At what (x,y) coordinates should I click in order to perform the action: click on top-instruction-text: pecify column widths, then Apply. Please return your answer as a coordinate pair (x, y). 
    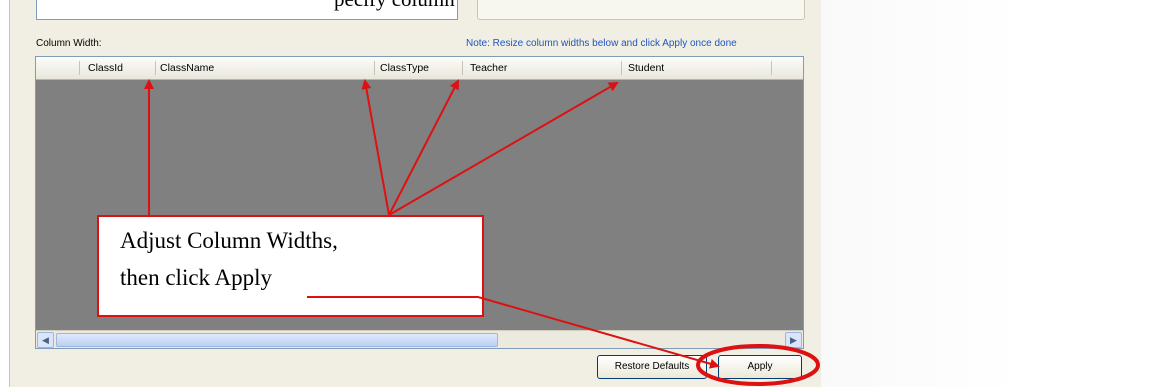
    Looking at the image, I should click on (395, 6).